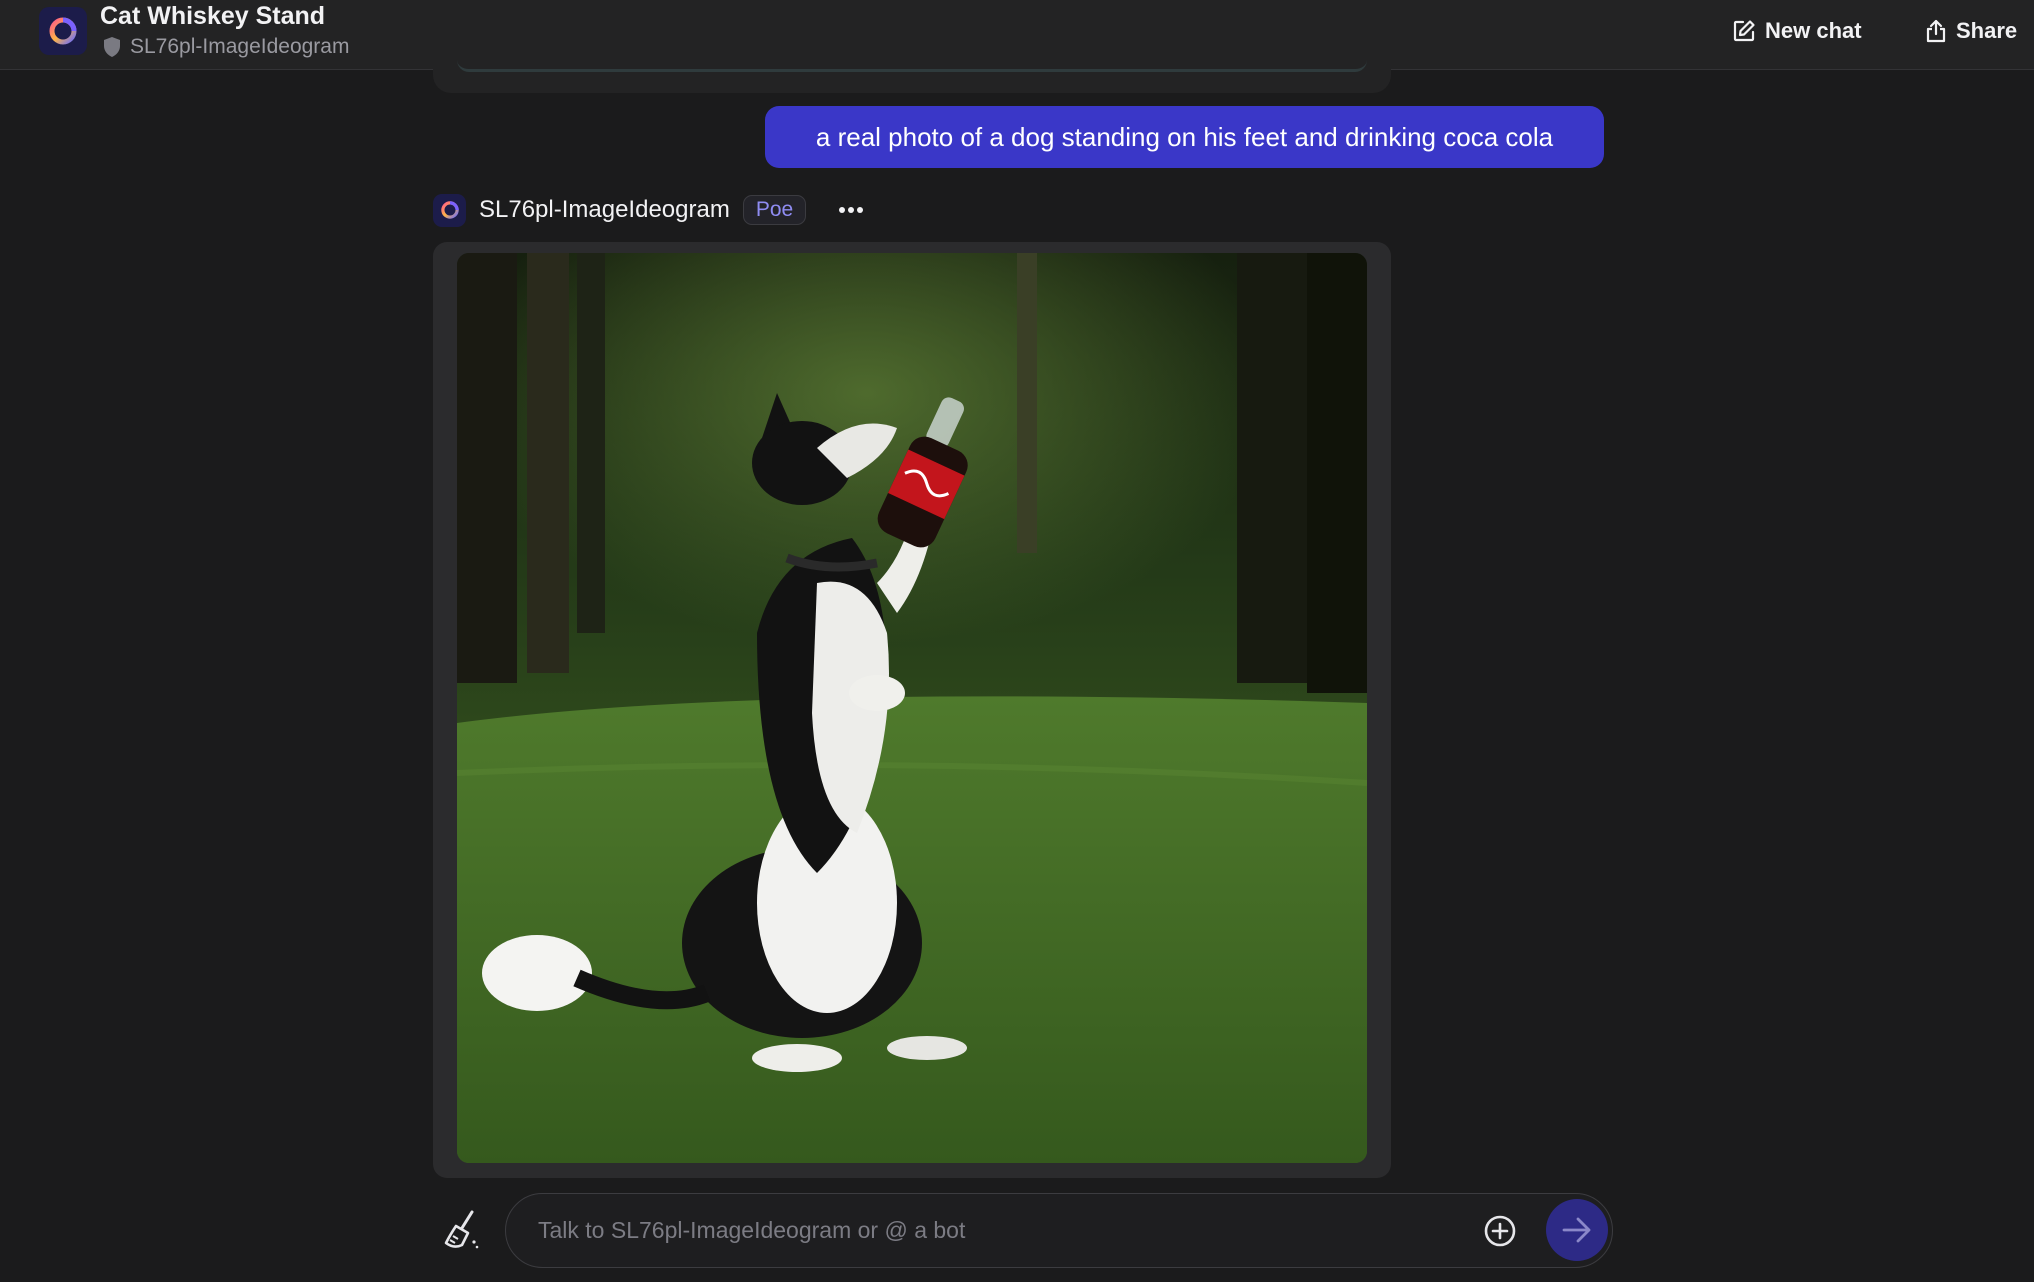  What do you see at coordinates (1813, 30) in the screenshot?
I see `new-chat-label: New chat` at bounding box center [1813, 30].